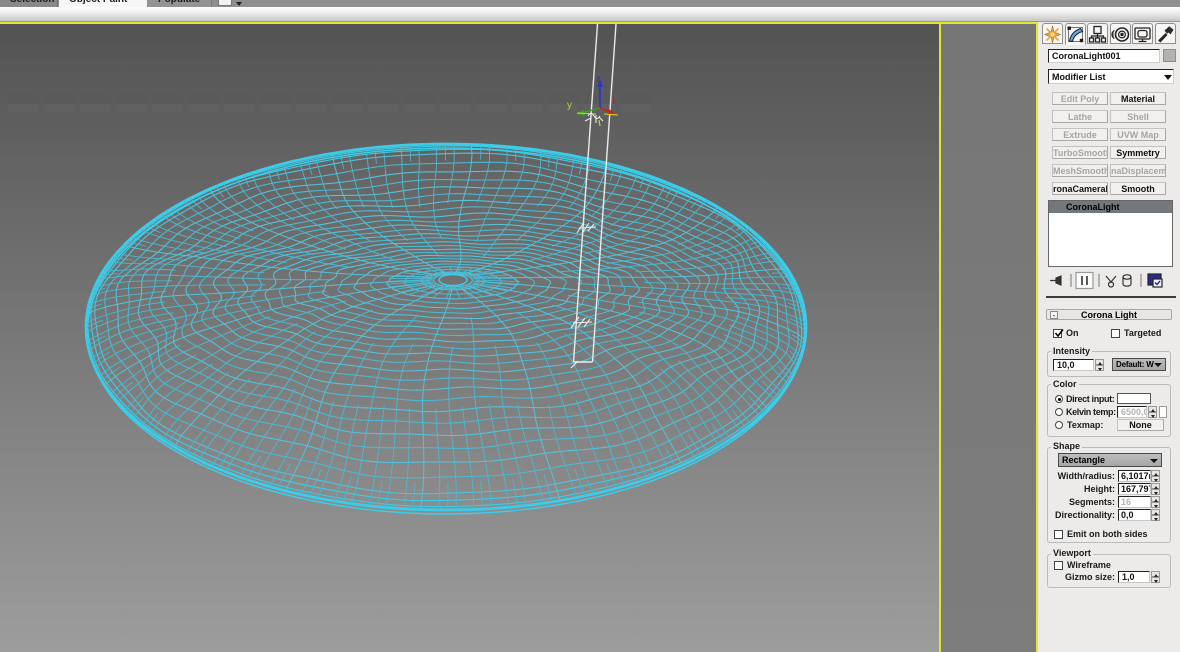 This screenshot has width=1180, height=652. What do you see at coordinates (614, 101) in the screenshot?
I see `svg-text: x` at bounding box center [614, 101].